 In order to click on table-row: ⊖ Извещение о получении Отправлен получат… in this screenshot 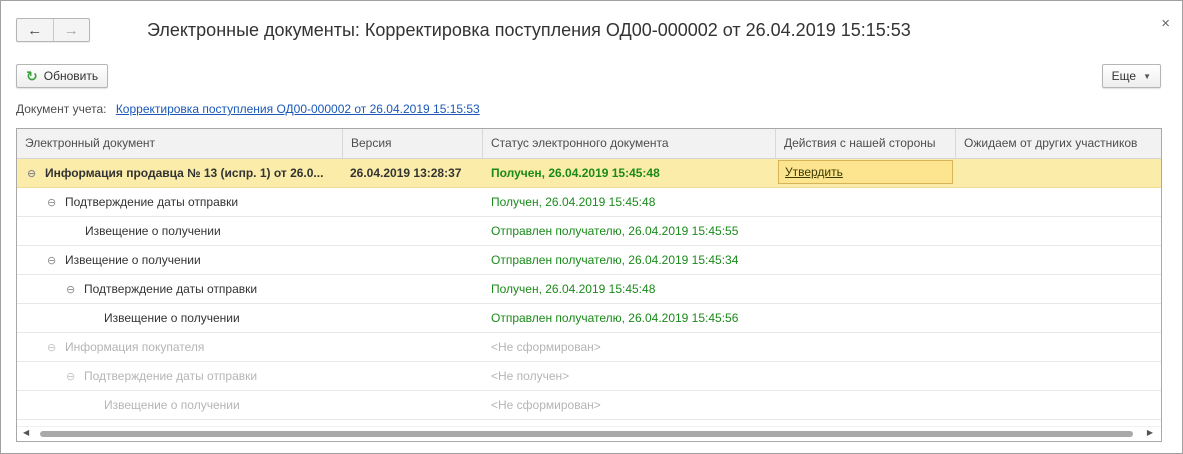, I will do `click(589, 260)`.